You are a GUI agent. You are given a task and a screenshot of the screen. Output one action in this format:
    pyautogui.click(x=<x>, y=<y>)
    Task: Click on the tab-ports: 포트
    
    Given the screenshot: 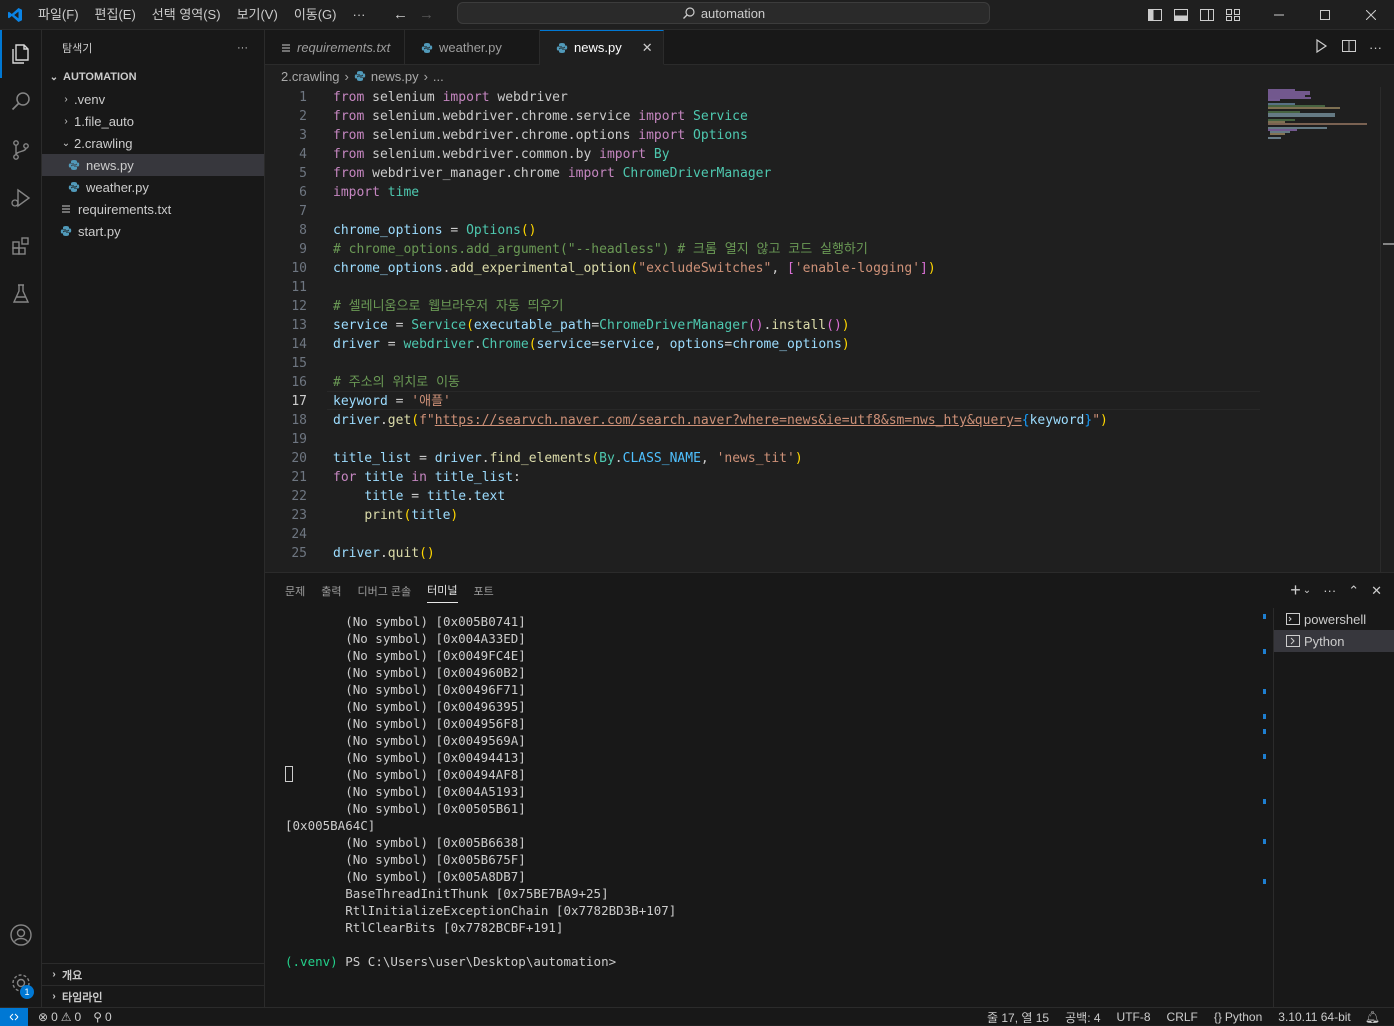 What is the action you would take?
    pyautogui.click(x=484, y=590)
    